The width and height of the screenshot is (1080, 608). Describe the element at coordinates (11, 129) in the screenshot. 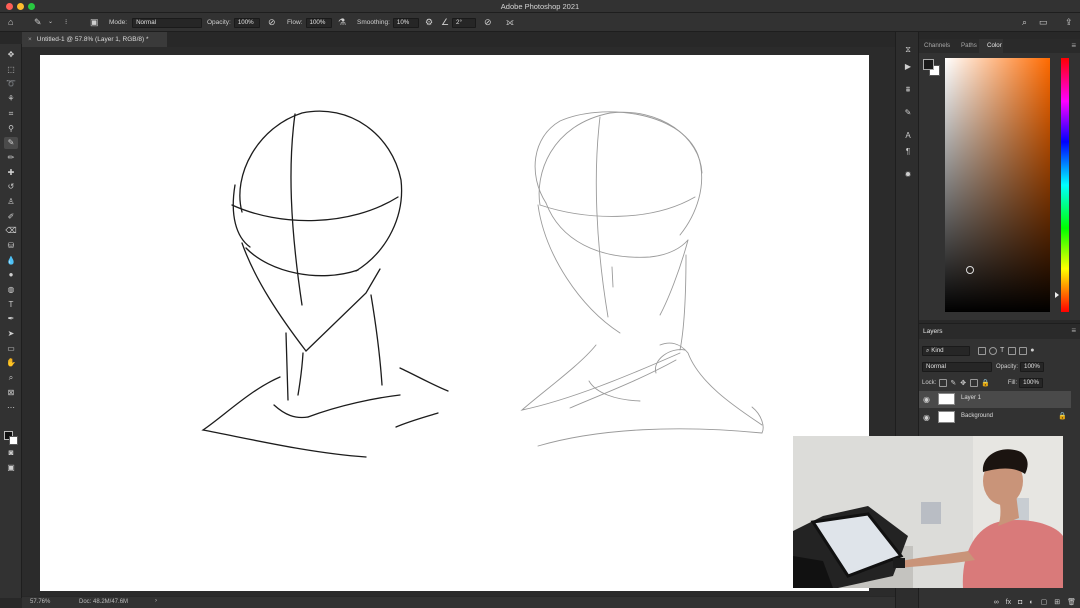

I see `eyedropper-tool-icon: ⚲` at that location.